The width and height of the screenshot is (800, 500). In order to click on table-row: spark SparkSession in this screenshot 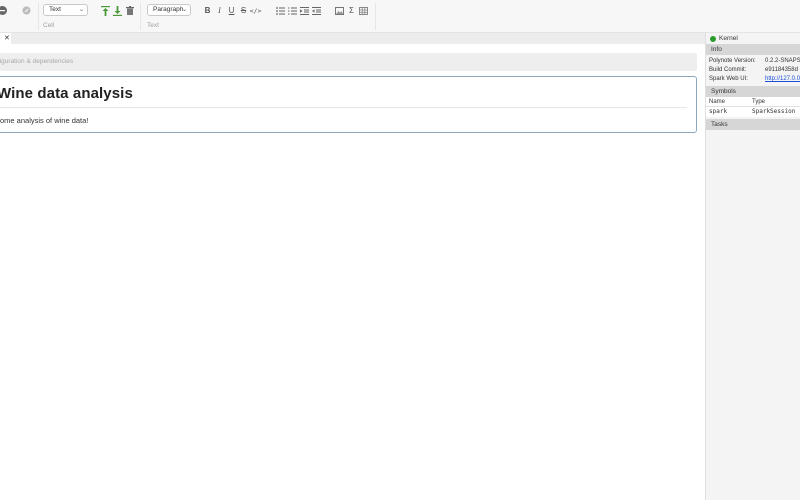, I will do `click(753, 112)`.